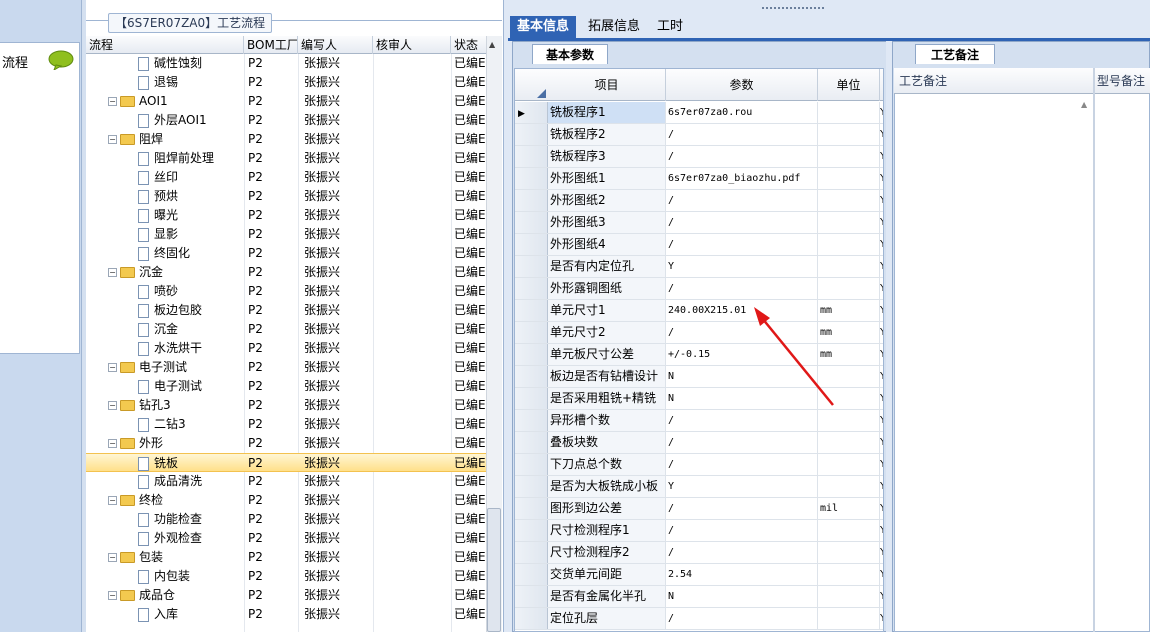 Image resolution: width=1150 pixels, height=632 pixels. I want to click on tree-row: 显影 P2 张振兴 已编E, so click(286, 234).